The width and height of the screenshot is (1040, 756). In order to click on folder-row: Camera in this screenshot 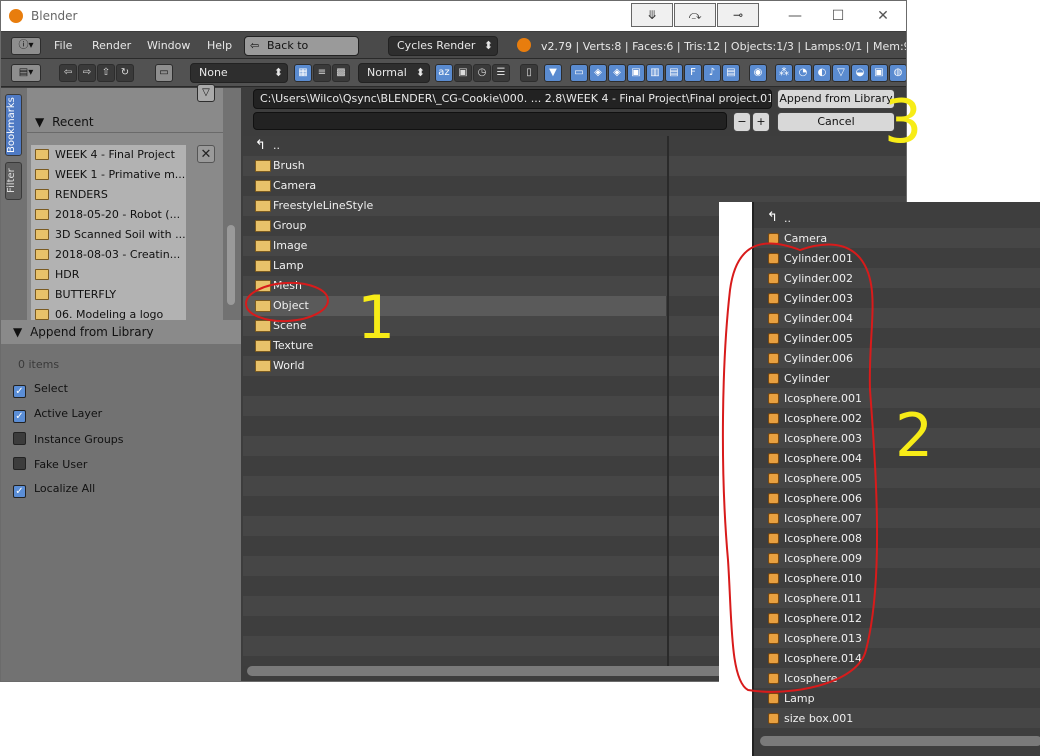, I will do `click(574, 186)`.